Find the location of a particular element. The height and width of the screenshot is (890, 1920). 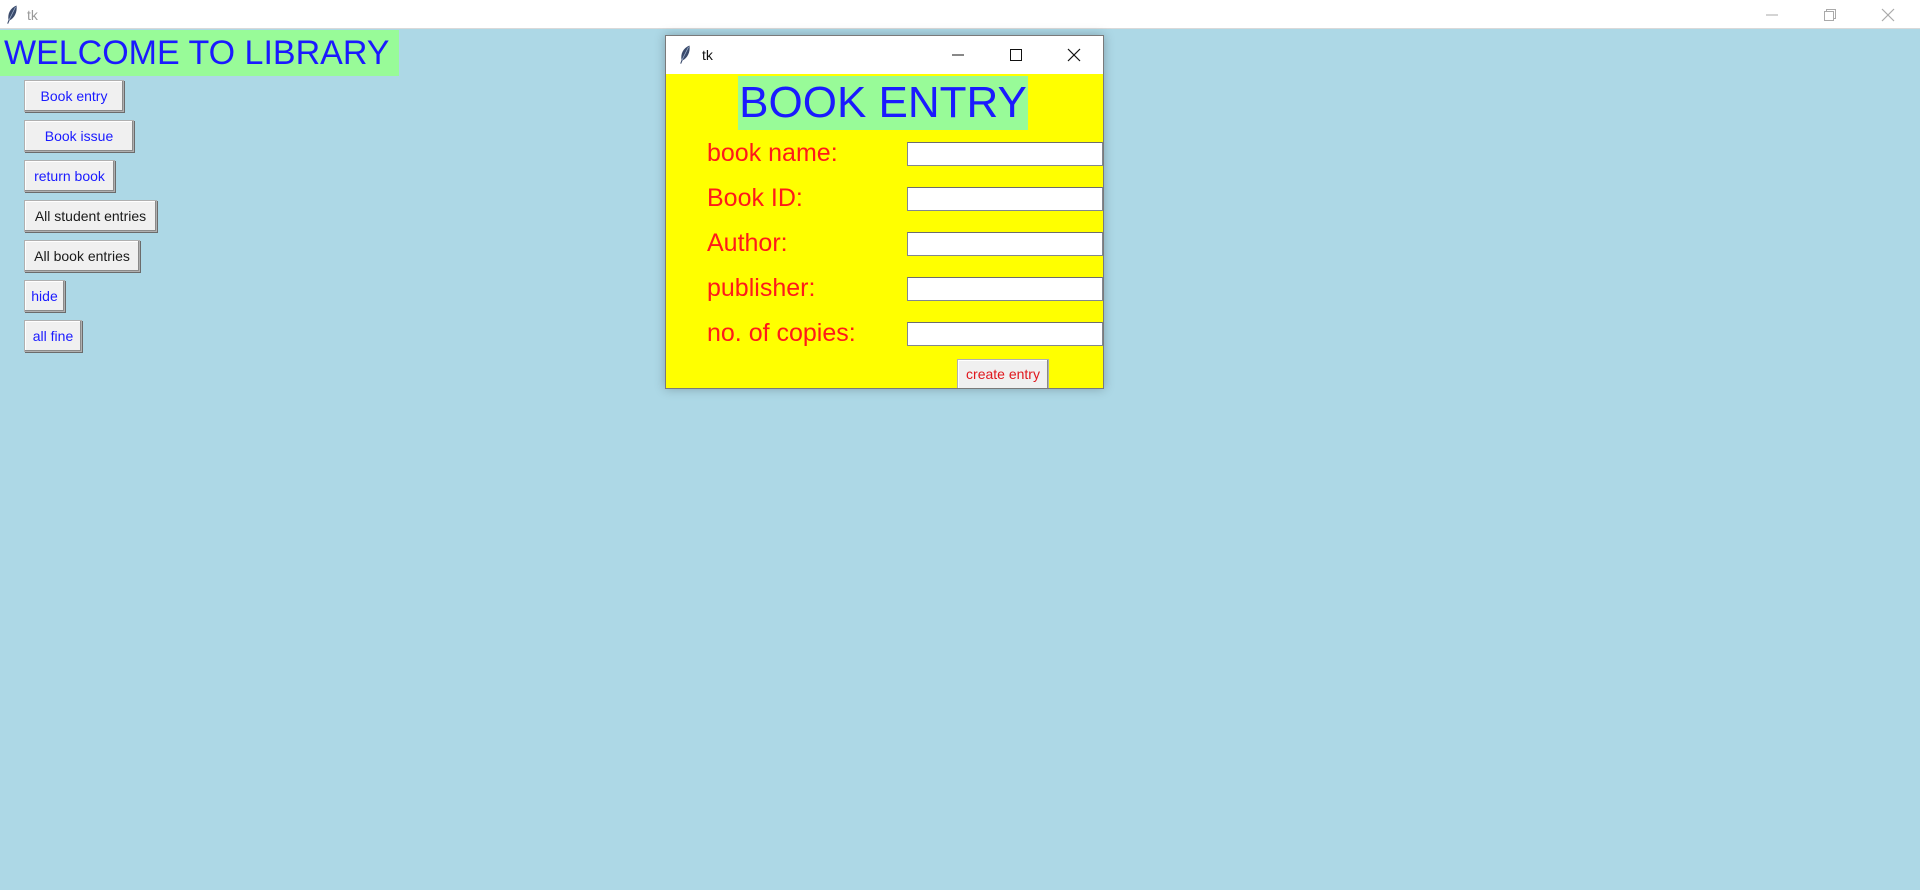

restore-icon is located at coordinates (1830, 14).